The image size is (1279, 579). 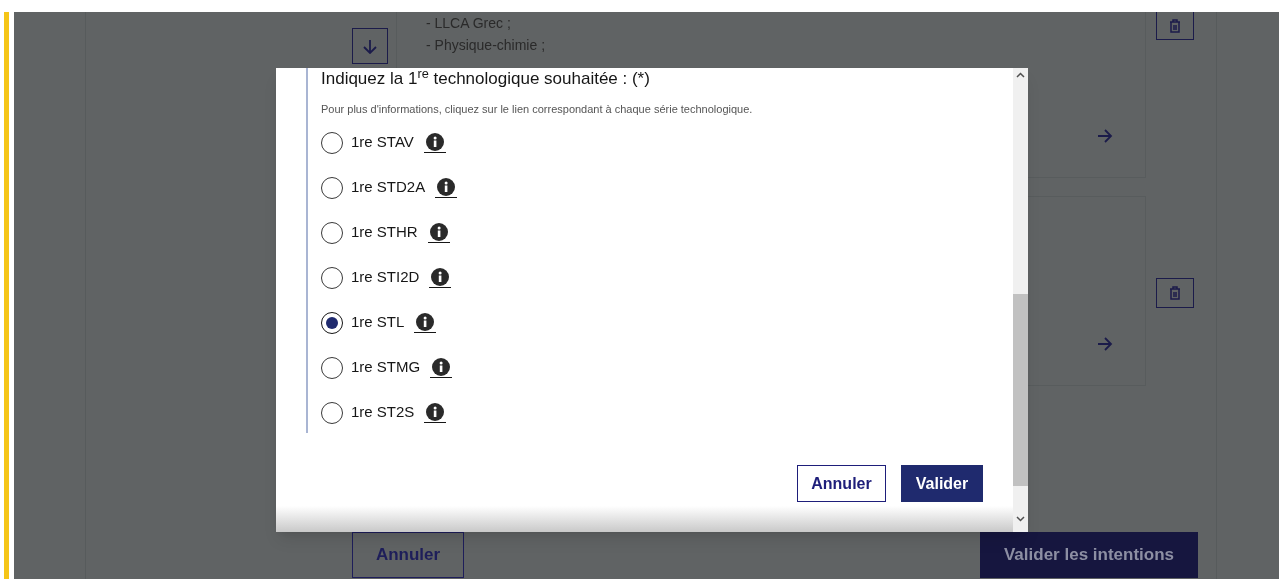 I want to click on option-label: 1re STHR, so click(x=384, y=232).